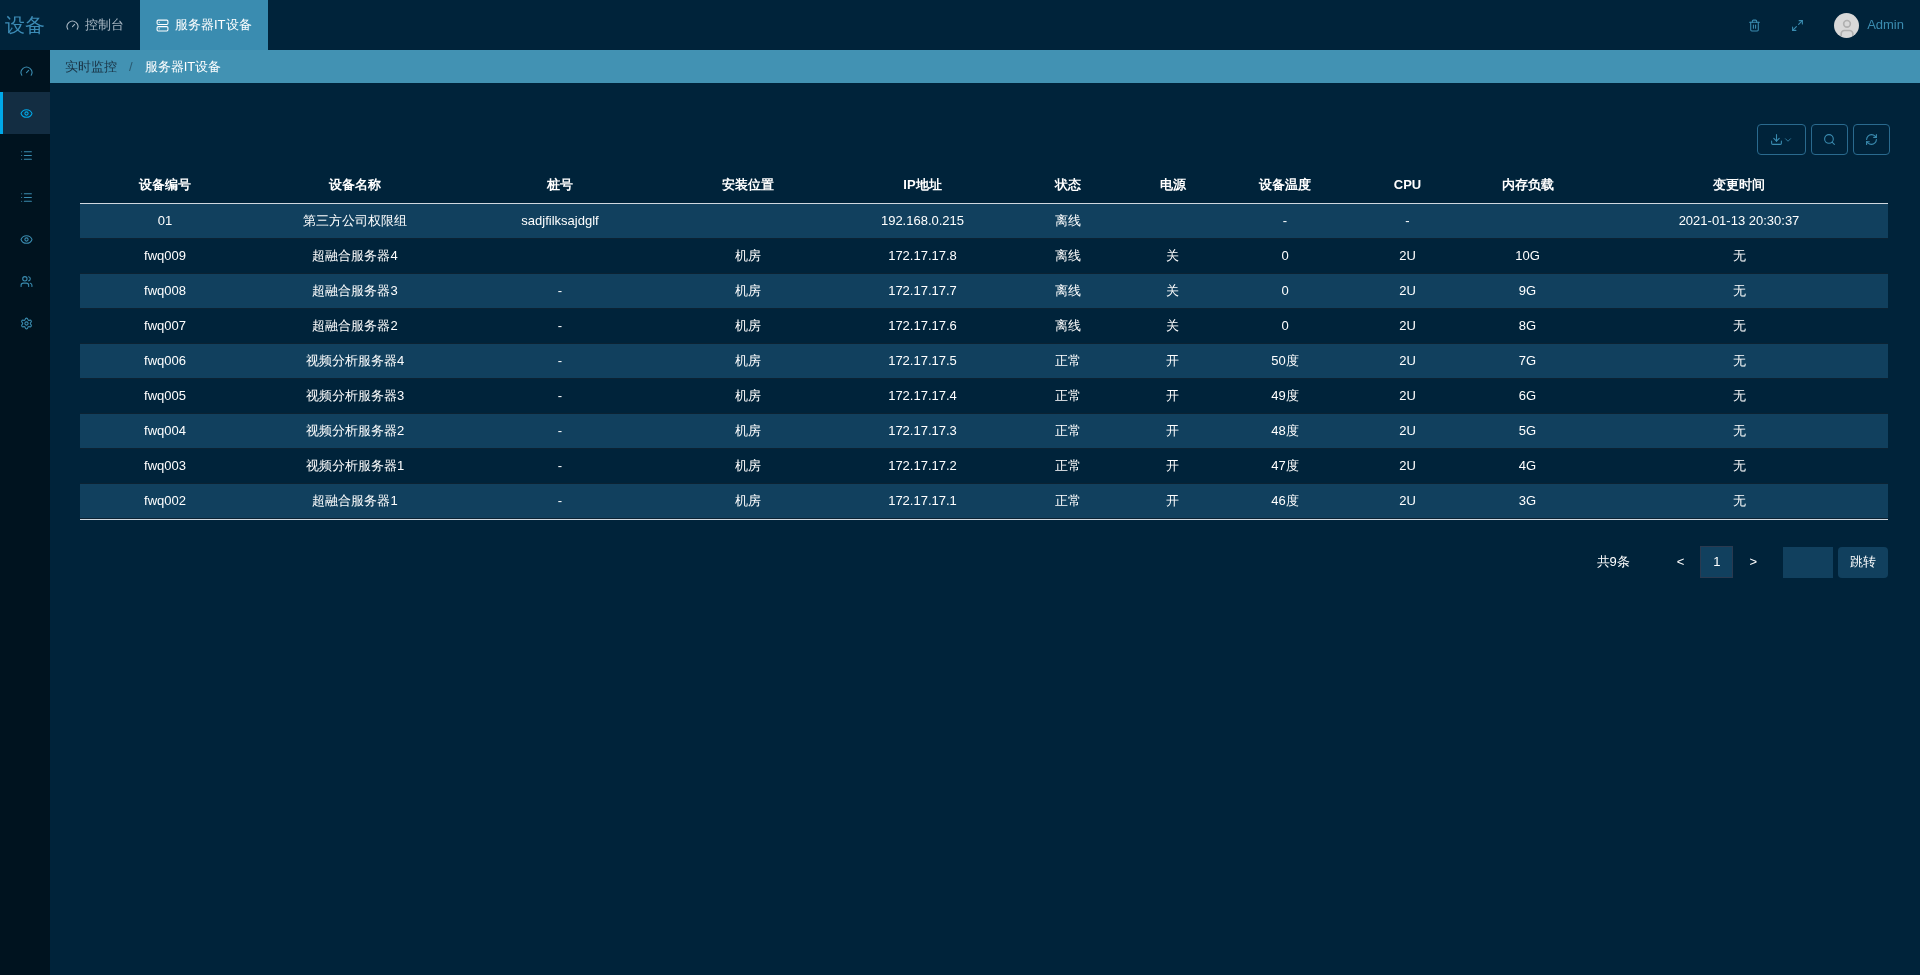 This screenshot has height=975, width=1920. What do you see at coordinates (1285, 361) in the screenshot?
I see `table-cell-text: 50度` at bounding box center [1285, 361].